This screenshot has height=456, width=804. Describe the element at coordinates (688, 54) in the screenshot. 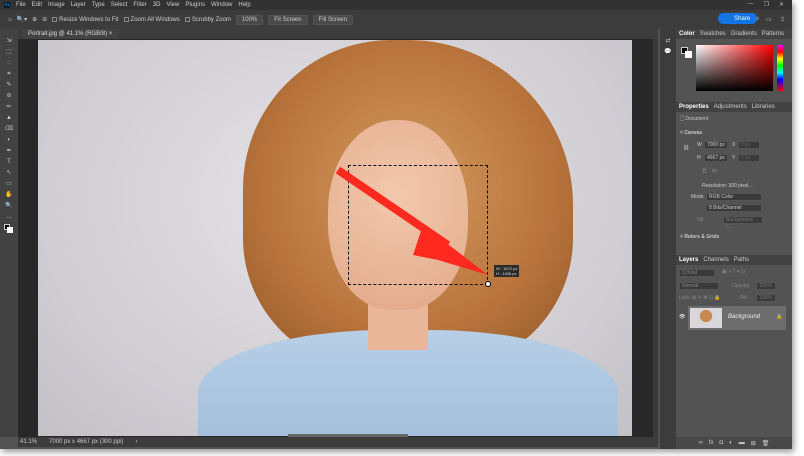

I see `background-color-swatch` at that location.